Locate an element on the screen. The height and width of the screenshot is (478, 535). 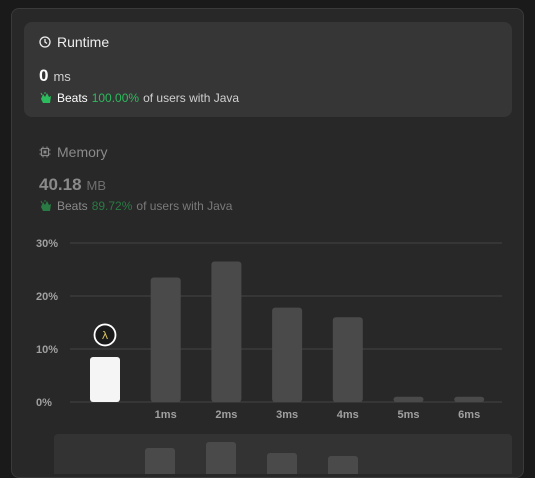
x-tick-label: 1ms is located at coordinates (166, 415).